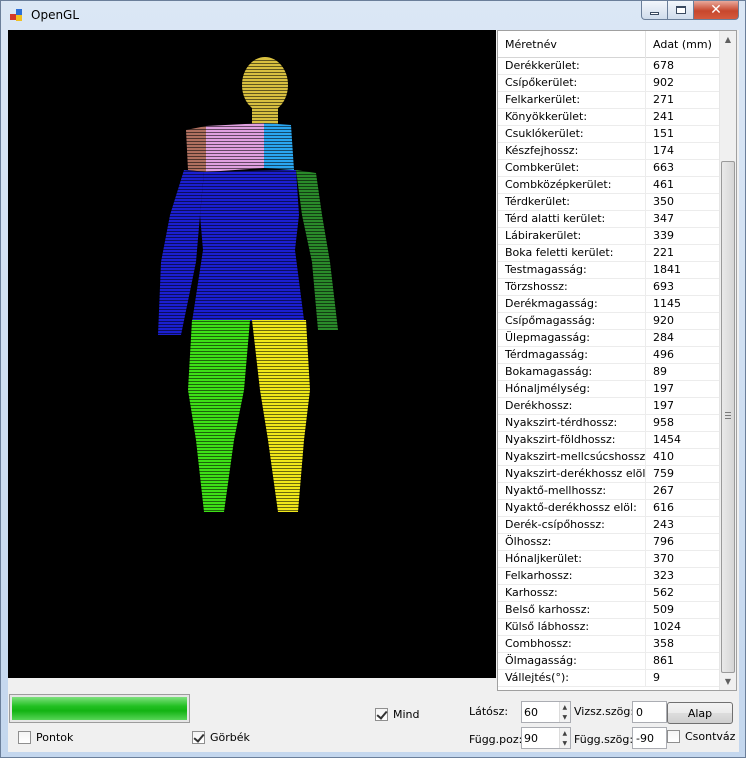 The width and height of the screenshot is (746, 758). What do you see at coordinates (683, 66) in the screenshot?
I see `measurement-value-cell: 678` at bounding box center [683, 66].